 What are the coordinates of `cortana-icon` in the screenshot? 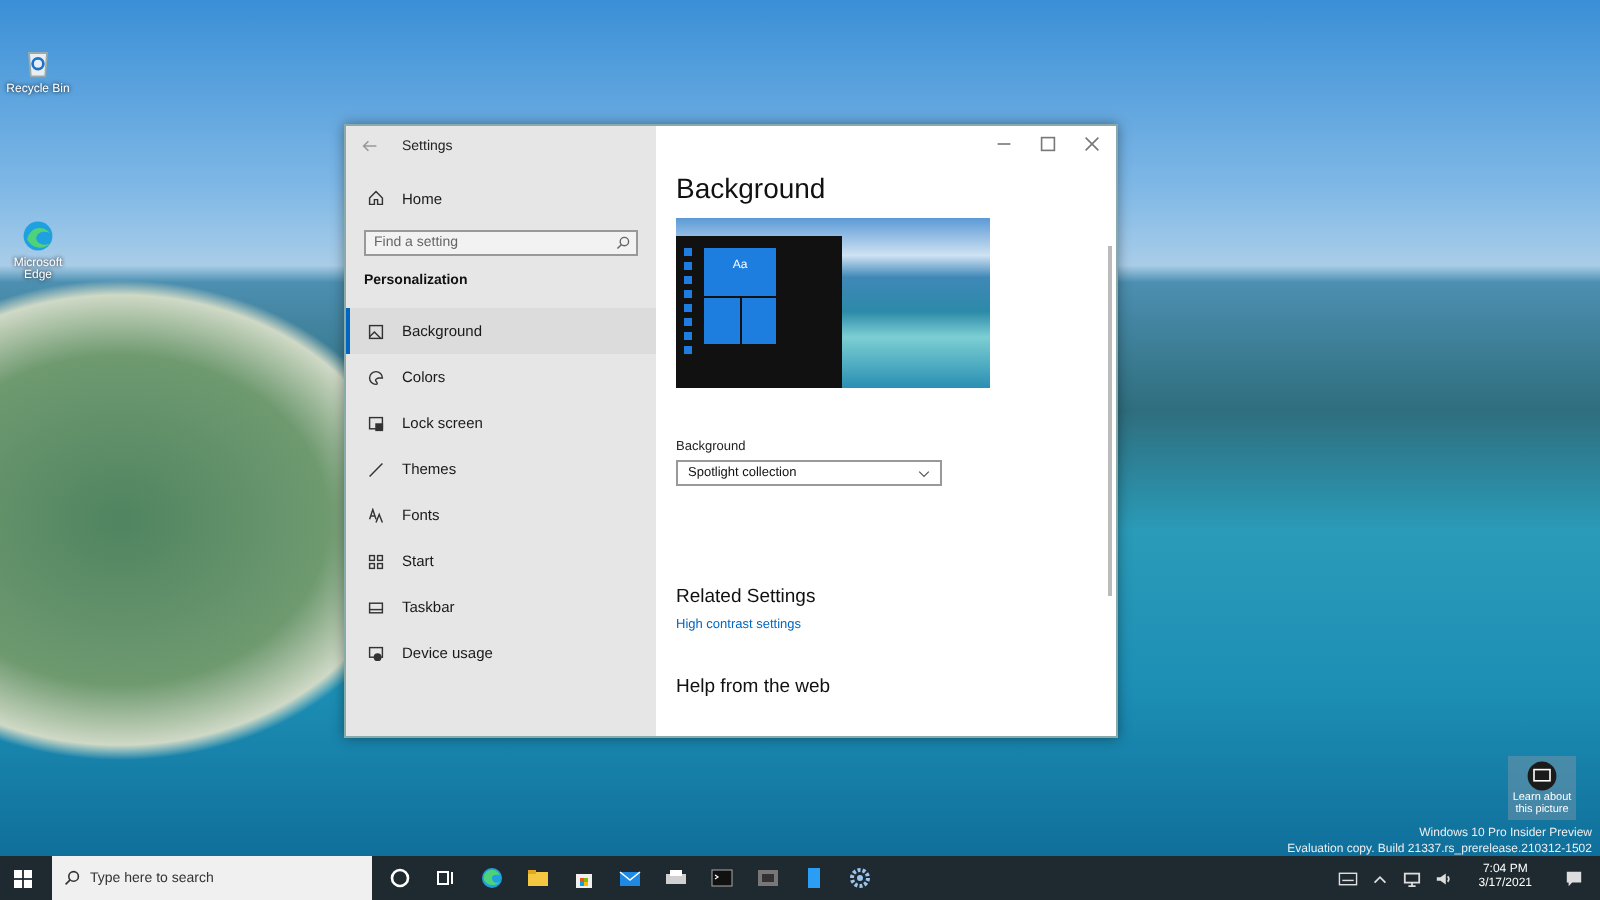 It's located at (400, 878).